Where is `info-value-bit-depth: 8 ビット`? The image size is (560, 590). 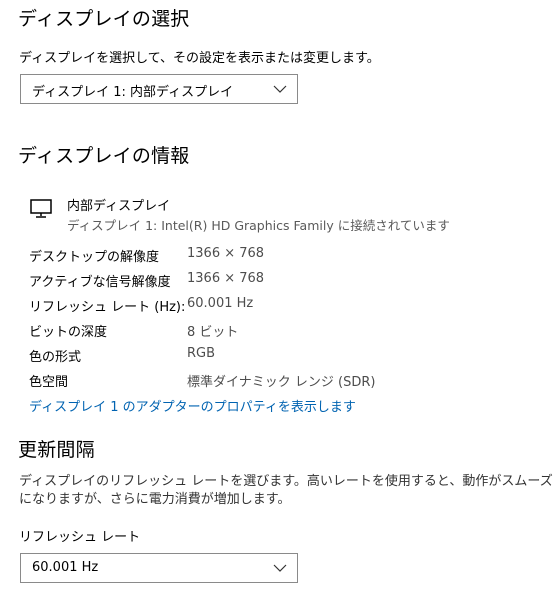
info-value-bit-depth: 8 ビット is located at coordinates (213, 332).